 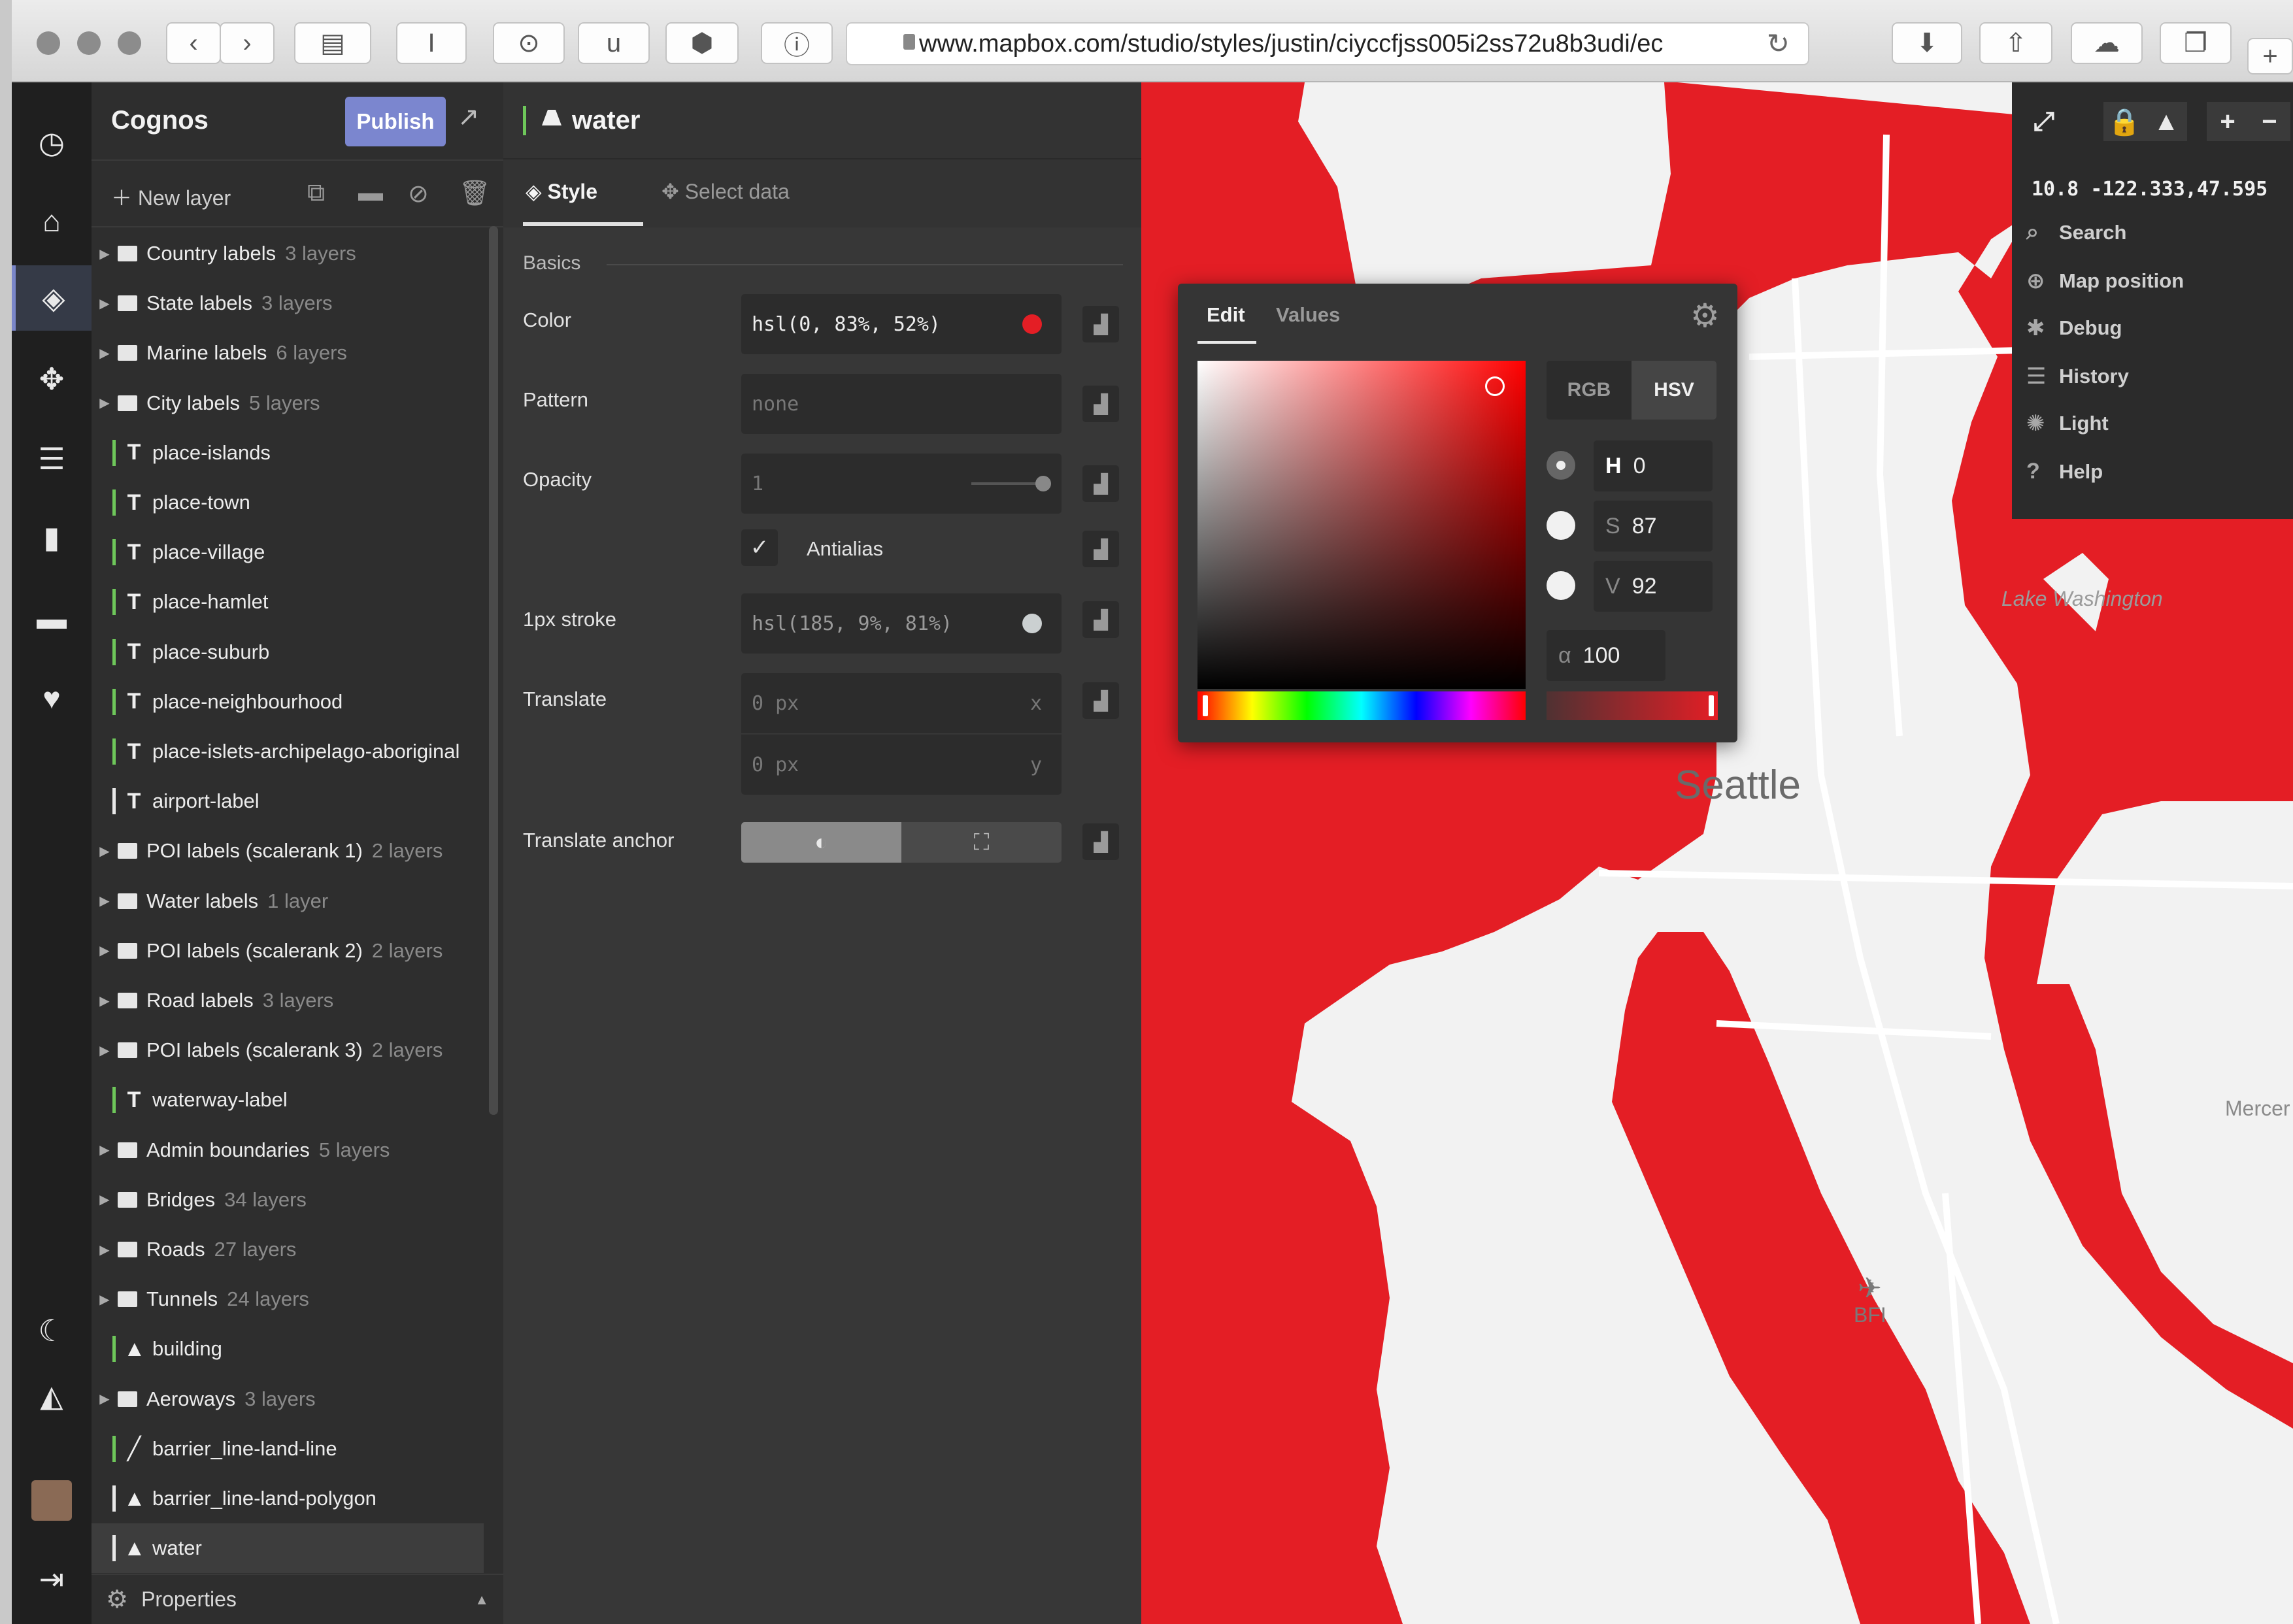 What do you see at coordinates (1226, 315) in the screenshot?
I see `picker-tab-edit: Edit` at bounding box center [1226, 315].